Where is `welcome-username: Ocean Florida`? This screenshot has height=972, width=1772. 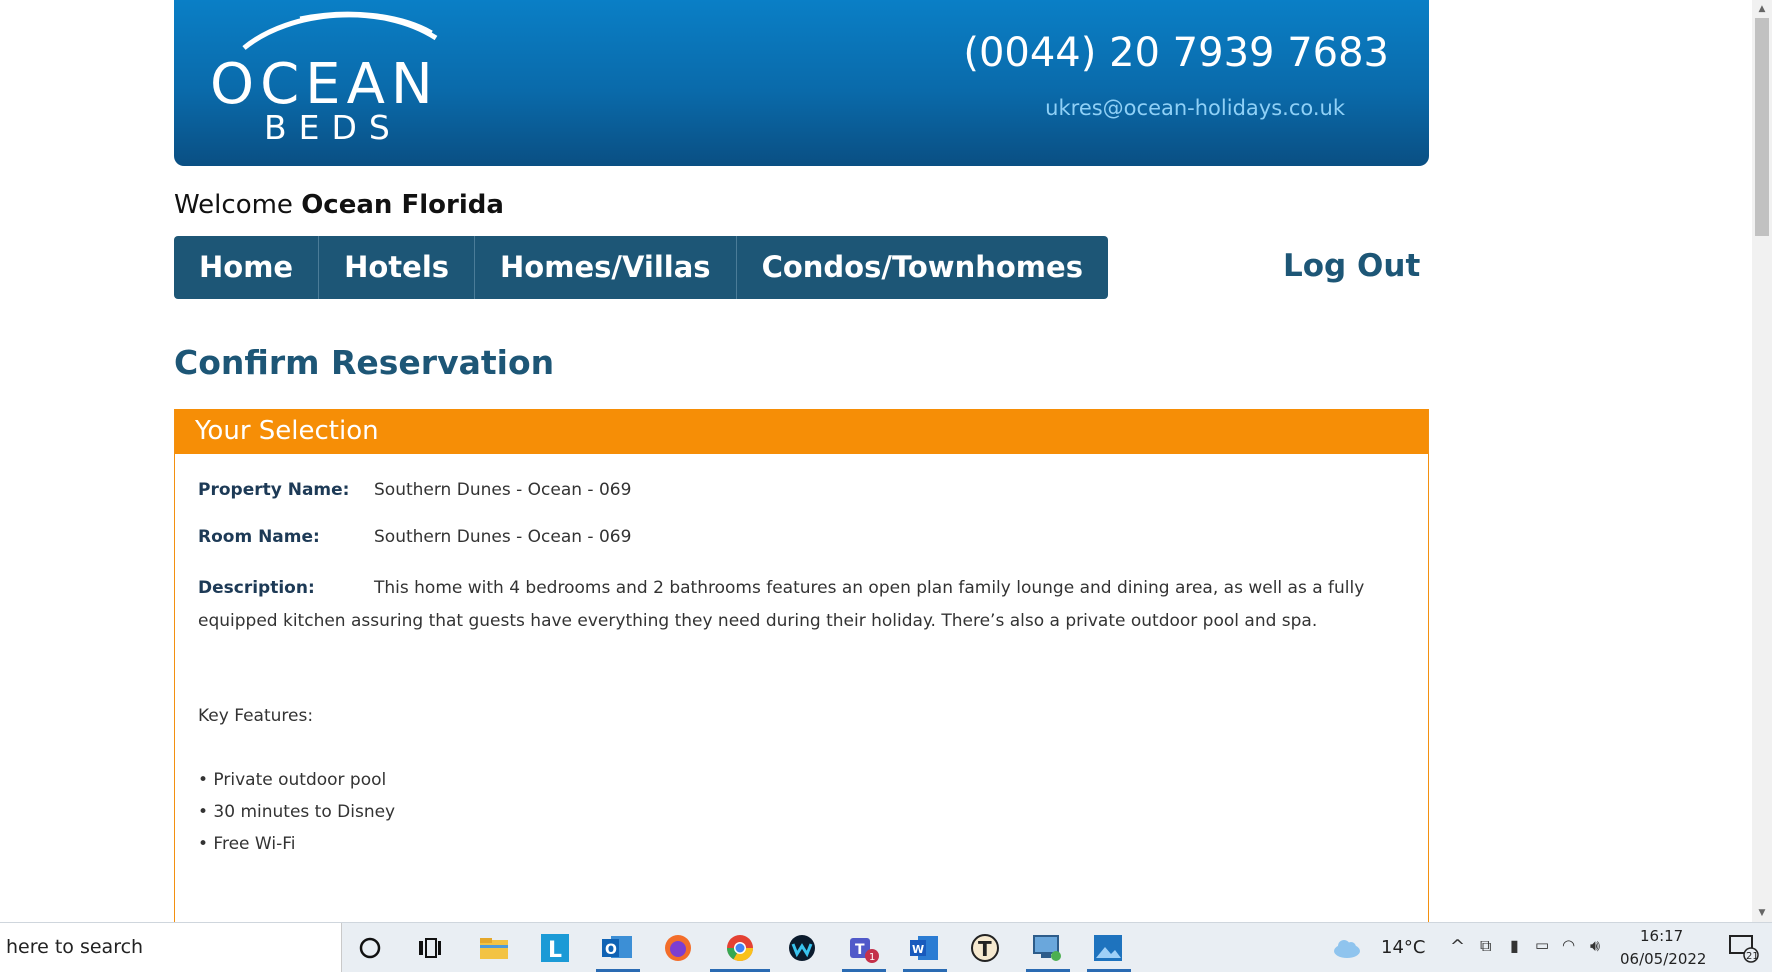 welcome-username: Ocean Florida is located at coordinates (402, 205).